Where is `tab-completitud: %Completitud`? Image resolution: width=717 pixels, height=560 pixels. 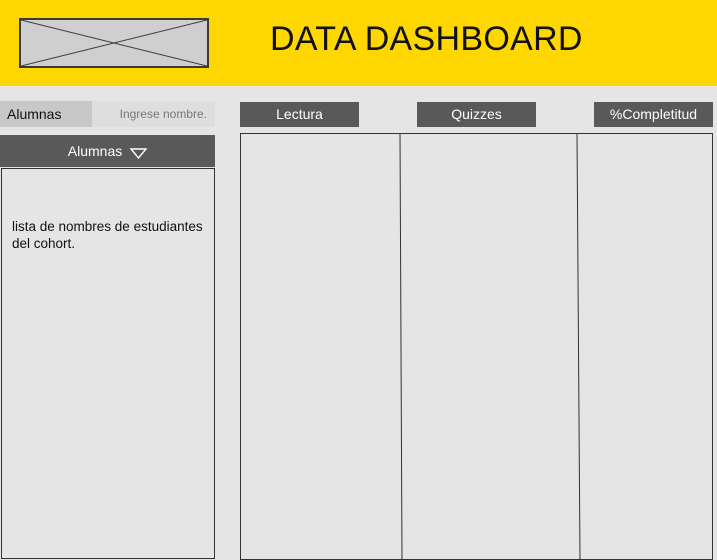 tab-completitud: %Completitud is located at coordinates (653, 114).